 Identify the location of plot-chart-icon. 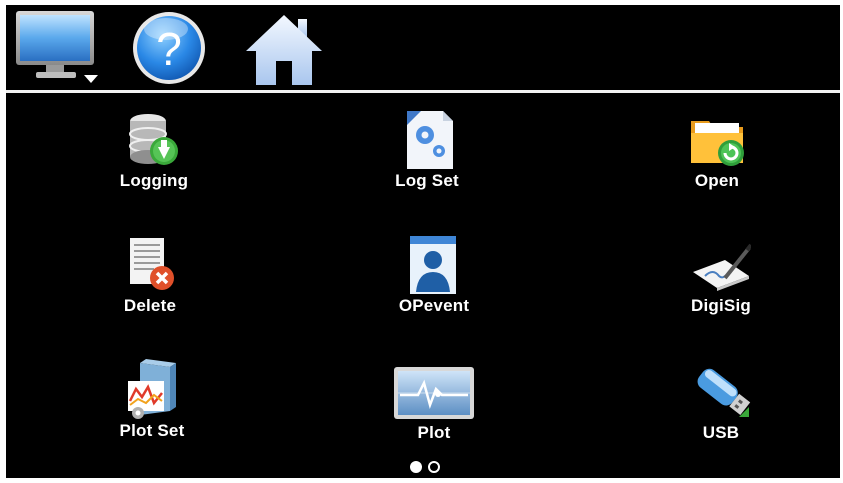
(434, 391).